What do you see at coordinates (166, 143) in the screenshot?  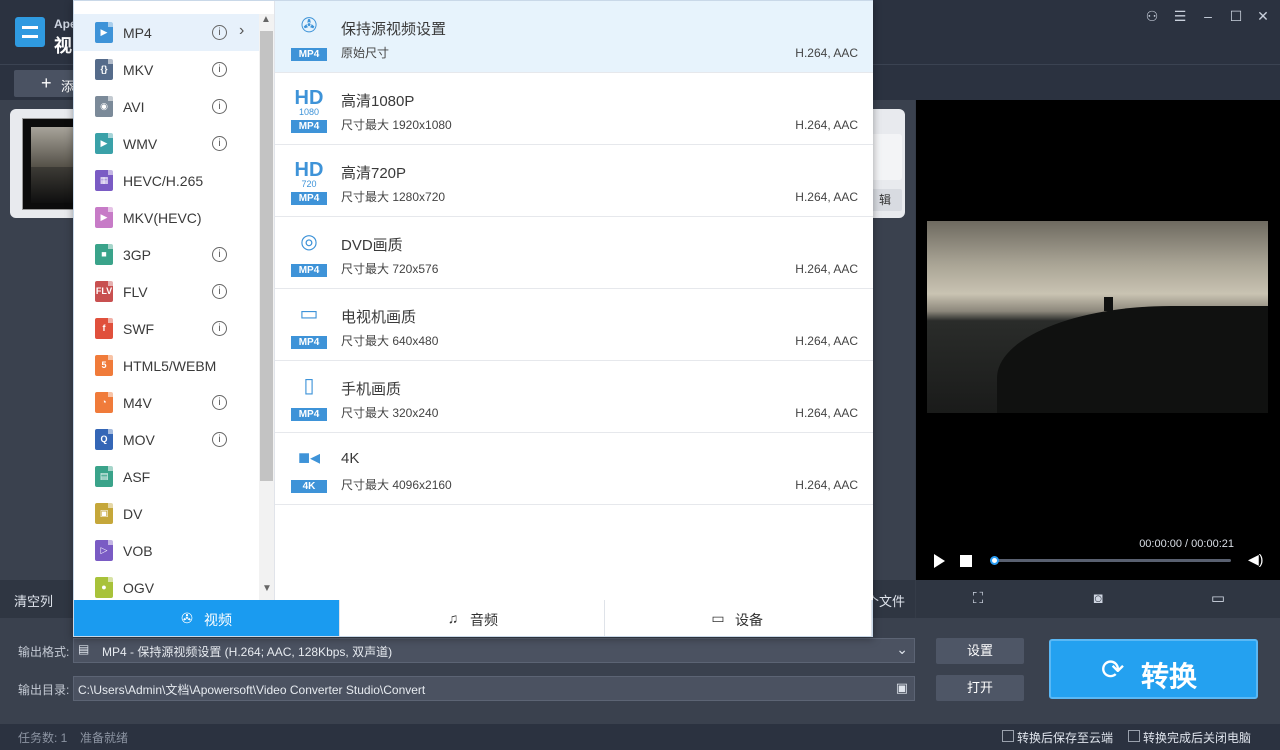 I see `format-item: ▶ WMV i` at bounding box center [166, 143].